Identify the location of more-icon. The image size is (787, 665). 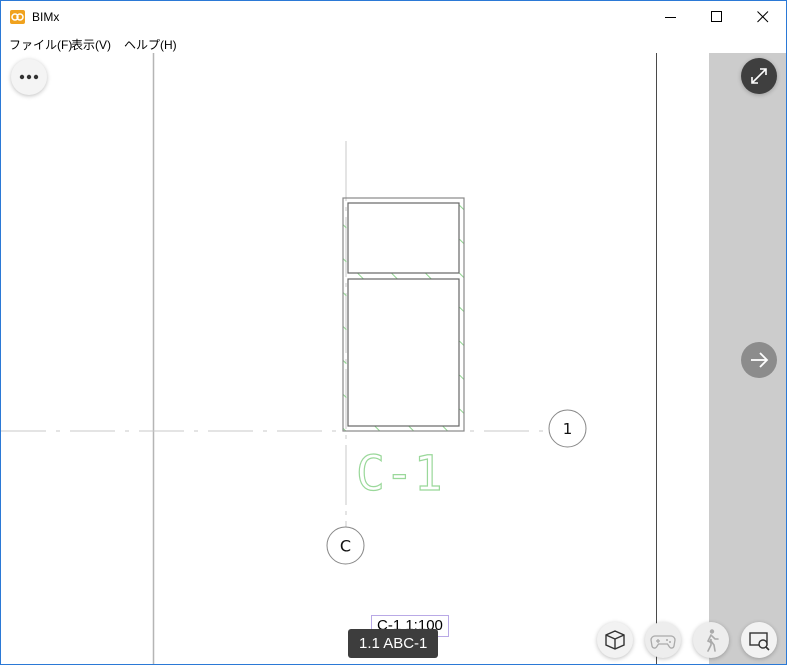
(29, 77).